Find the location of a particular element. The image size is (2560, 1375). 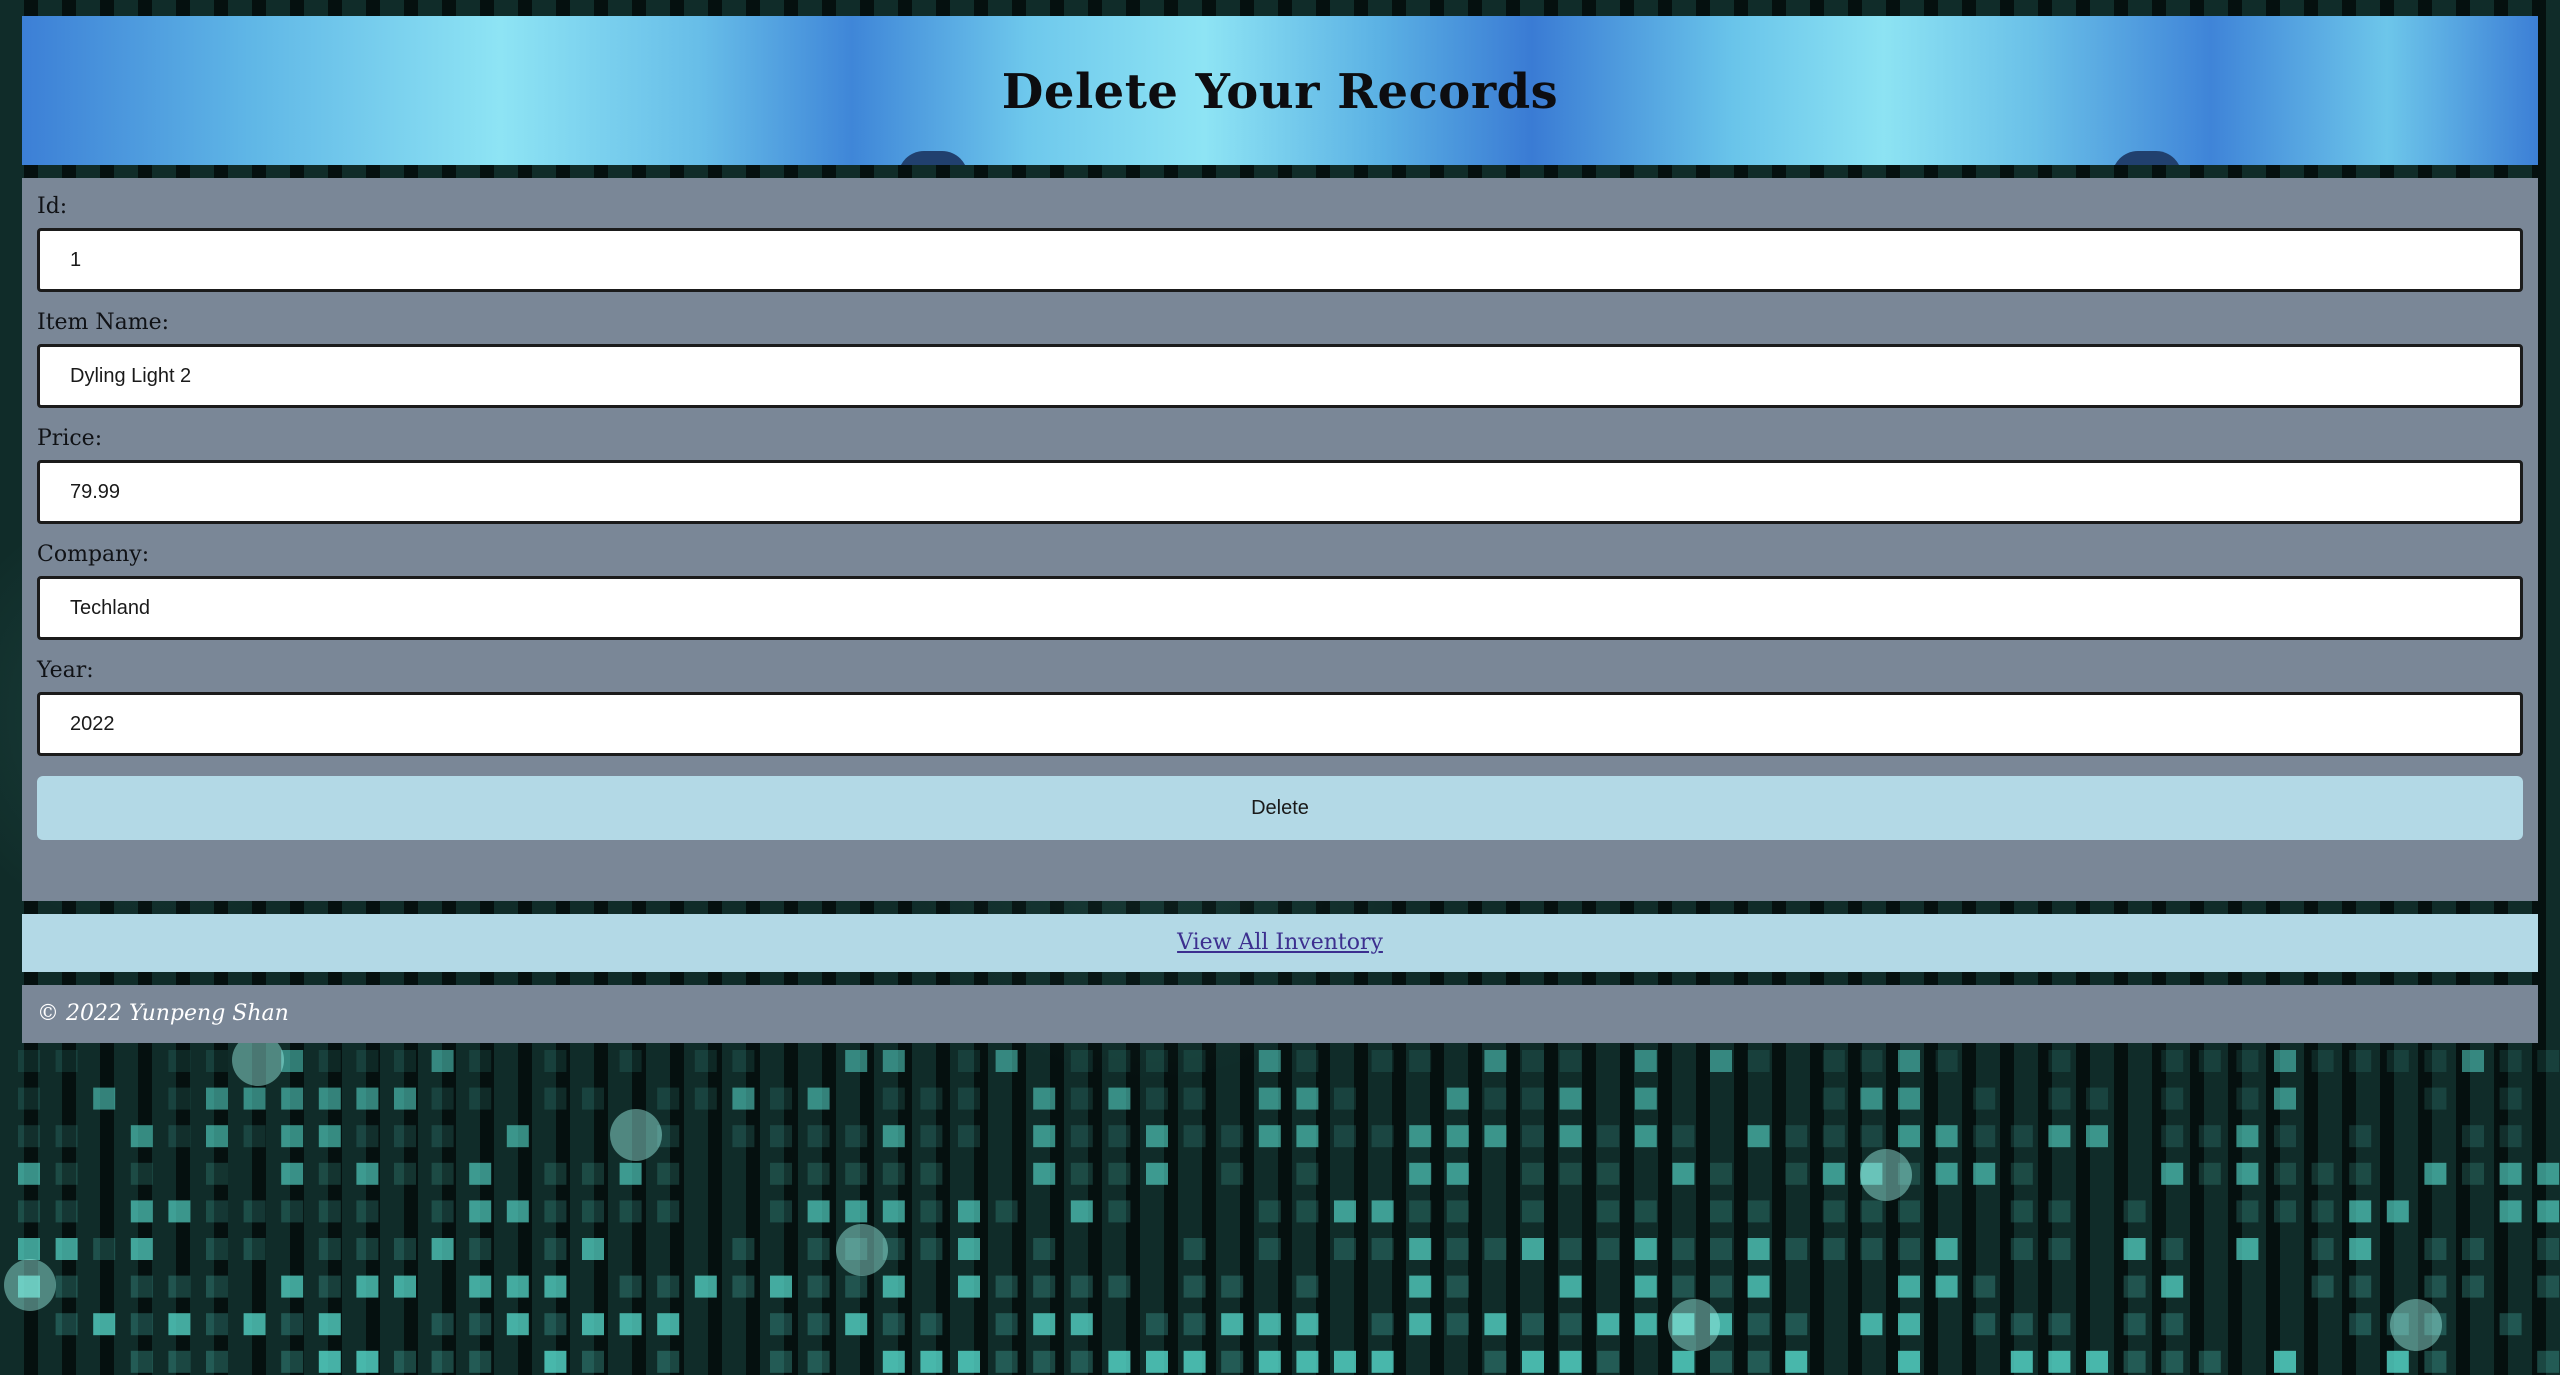

company-field is located at coordinates (1280, 608).